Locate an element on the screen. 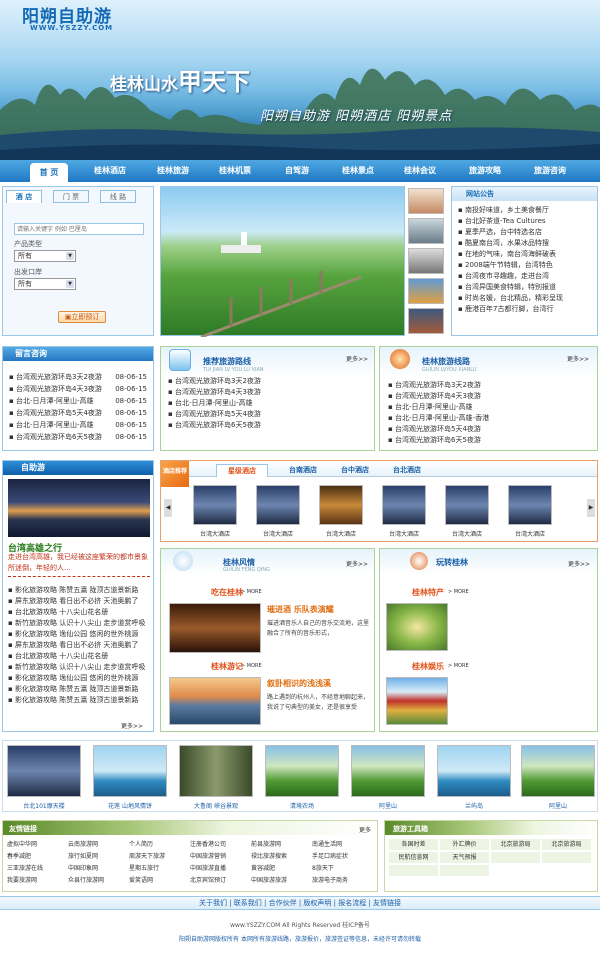 Image resolution: width=600 pixels, height=957 pixels. friend-link: 黄容减肥 is located at coordinates (281, 867).